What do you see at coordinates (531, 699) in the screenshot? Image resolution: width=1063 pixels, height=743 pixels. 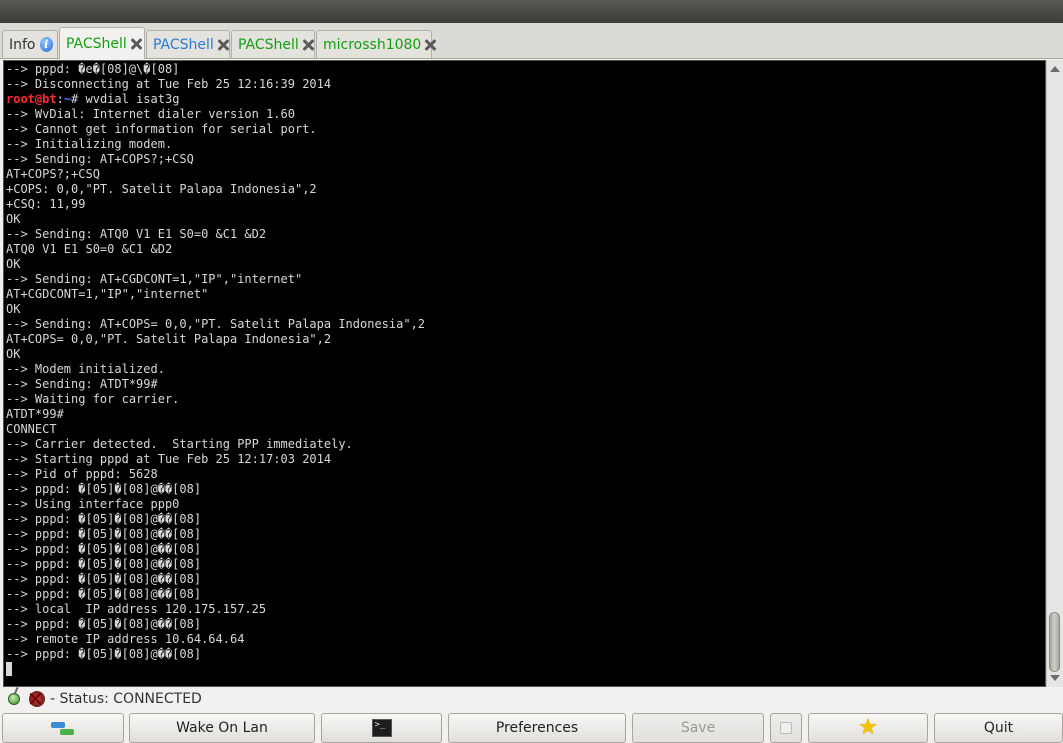 I see `status-bar: ✕ - Status: CONNECTED` at bounding box center [531, 699].